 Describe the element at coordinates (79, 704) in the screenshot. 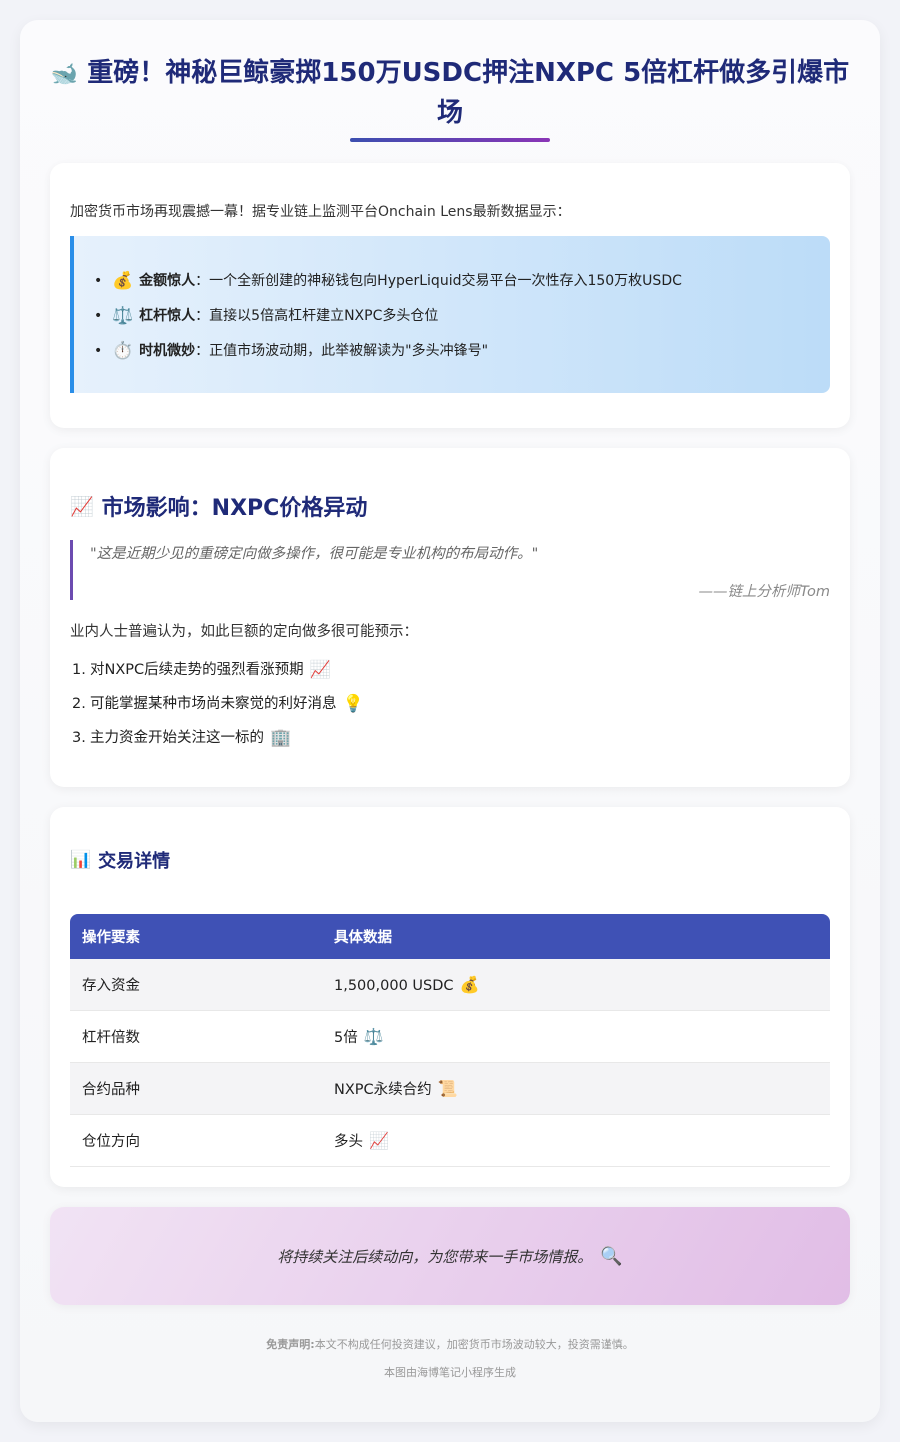

I see `item-number: 2.` at that location.